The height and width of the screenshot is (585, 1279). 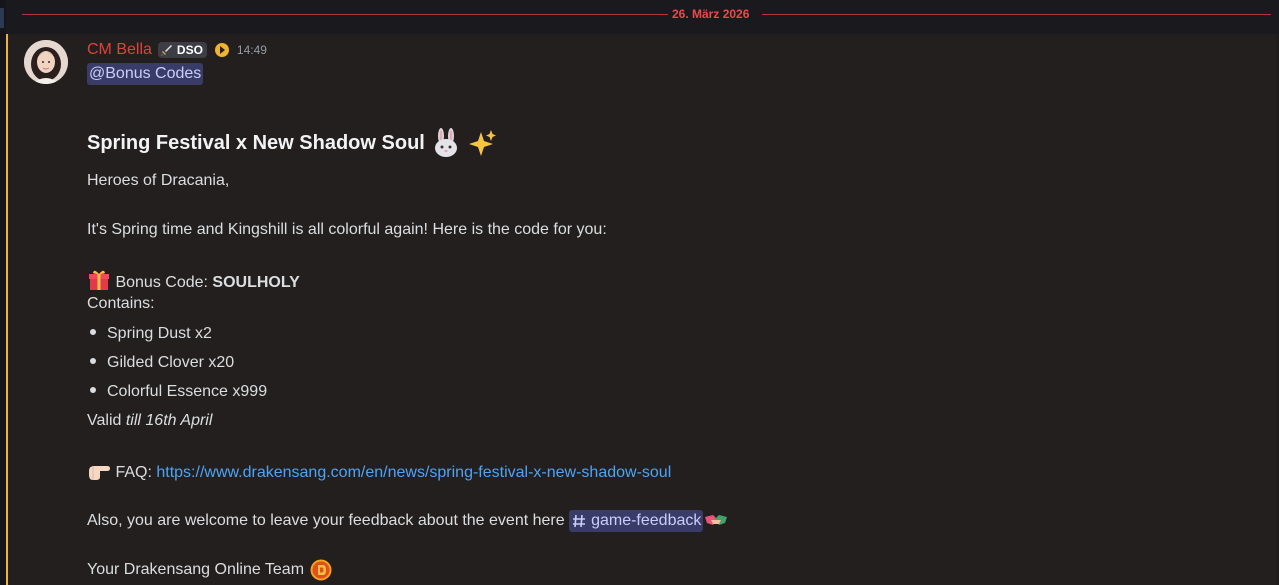 I want to click on timestamp: 14:49, so click(x=252, y=50).